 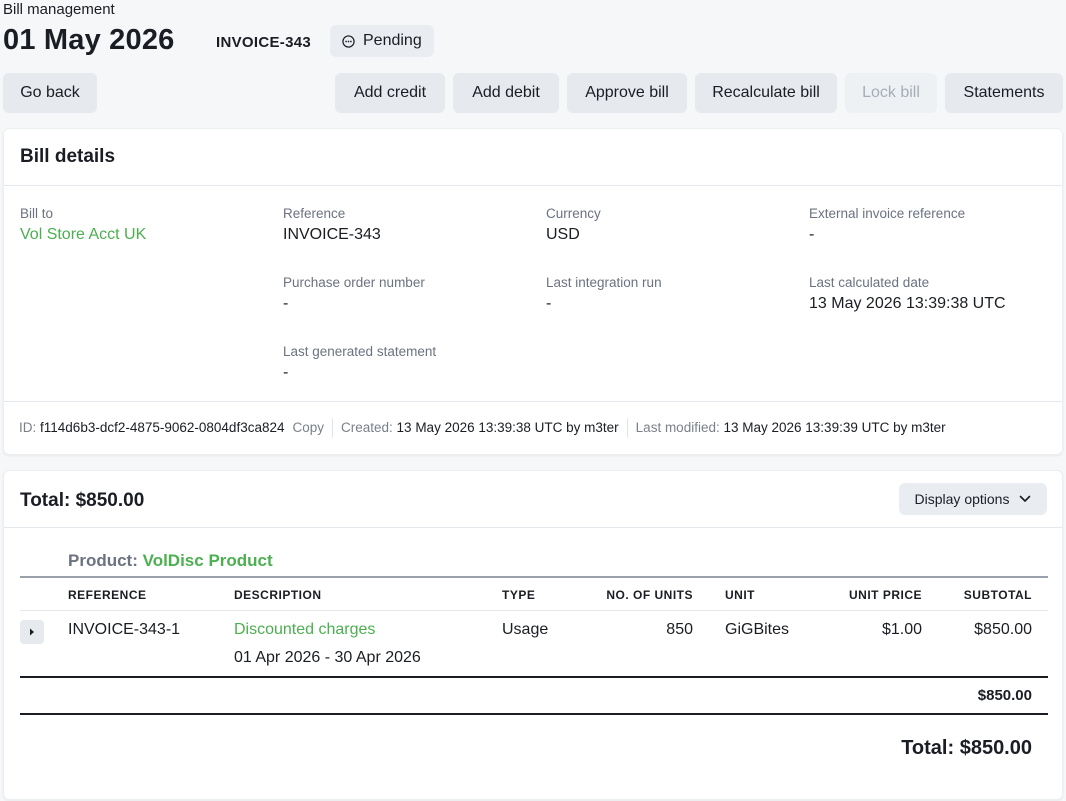 What do you see at coordinates (83, 225) in the screenshot?
I see `bill-to-field: Bill to Vol Store Acct UK` at bounding box center [83, 225].